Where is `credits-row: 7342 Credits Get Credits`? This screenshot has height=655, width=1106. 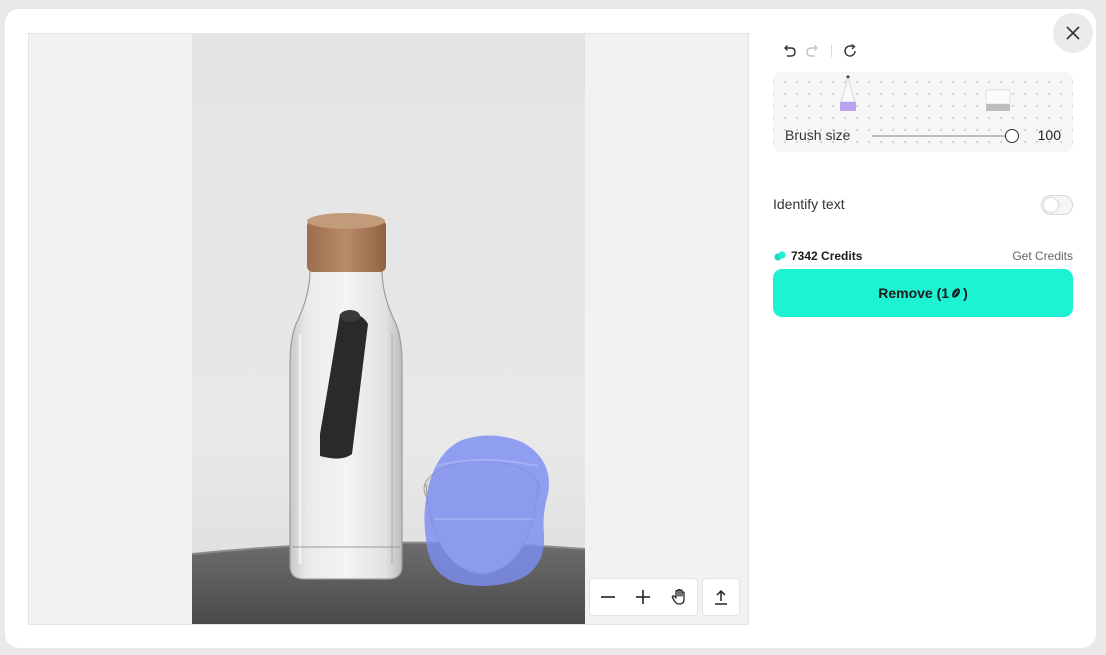
credits-row: 7342 Credits Get Credits is located at coordinates (923, 258).